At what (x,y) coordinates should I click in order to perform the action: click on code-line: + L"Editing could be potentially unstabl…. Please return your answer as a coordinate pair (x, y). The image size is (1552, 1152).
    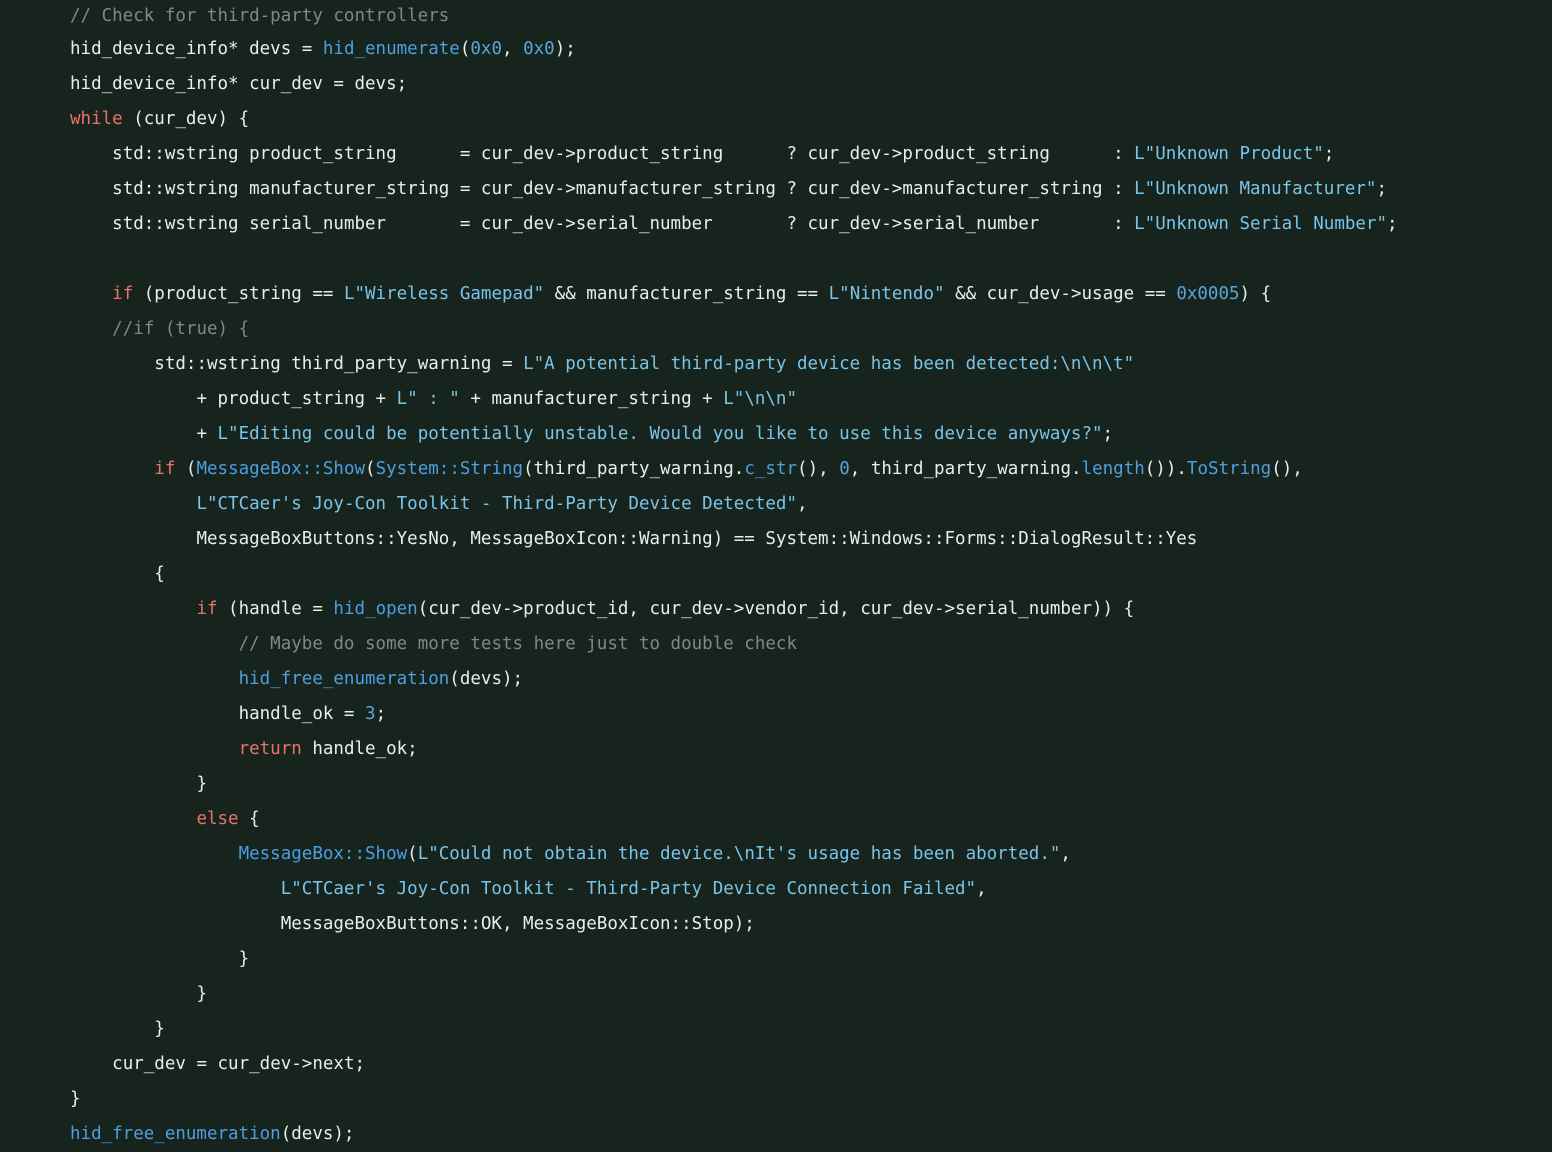
    Looking at the image, I should click on (776, 434).